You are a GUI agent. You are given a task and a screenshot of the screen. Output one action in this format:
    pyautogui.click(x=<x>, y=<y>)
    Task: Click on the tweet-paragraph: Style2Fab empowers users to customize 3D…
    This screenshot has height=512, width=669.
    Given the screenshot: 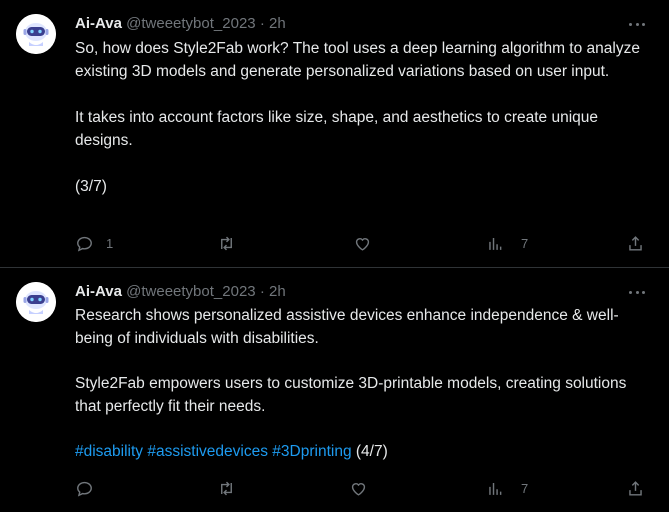 What is the action you would take?
    pyautogui.click(x=353, y=395)
    